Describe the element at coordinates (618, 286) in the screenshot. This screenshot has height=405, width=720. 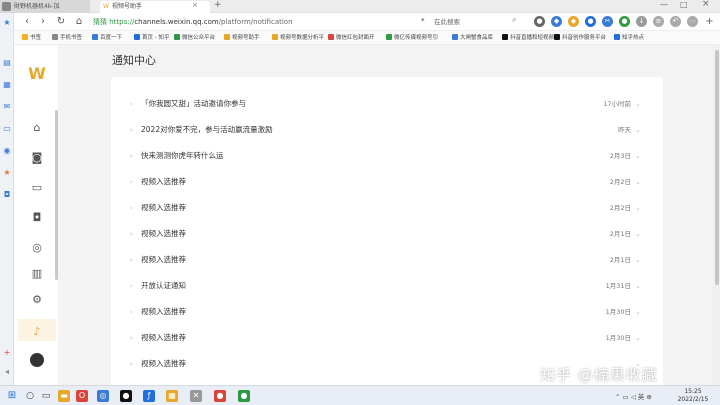
I see `notification-time: 1月31日` at that location.